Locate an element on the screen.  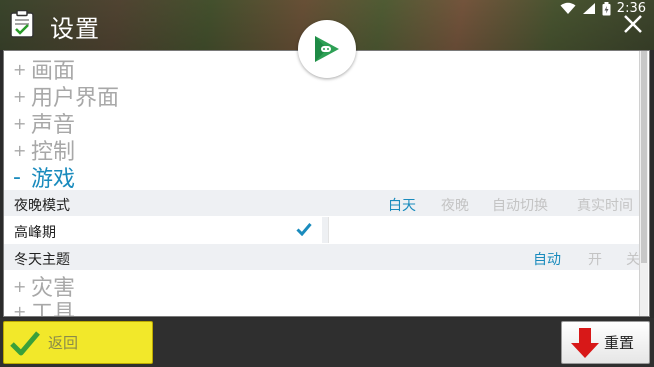
back-button: 返回 is located at coordinates (78, 342).